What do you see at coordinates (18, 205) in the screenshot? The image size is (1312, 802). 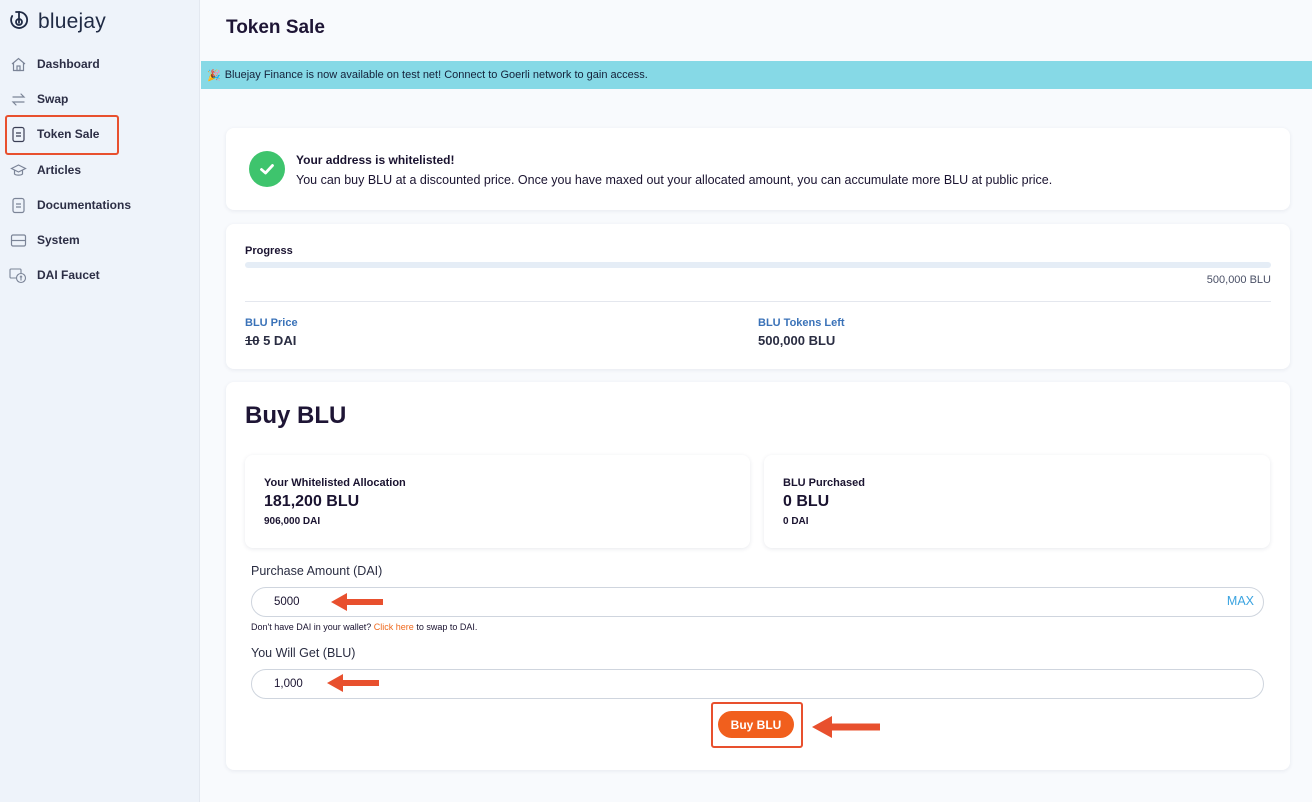 I see `document-icon` at bounding box center [18, 205].